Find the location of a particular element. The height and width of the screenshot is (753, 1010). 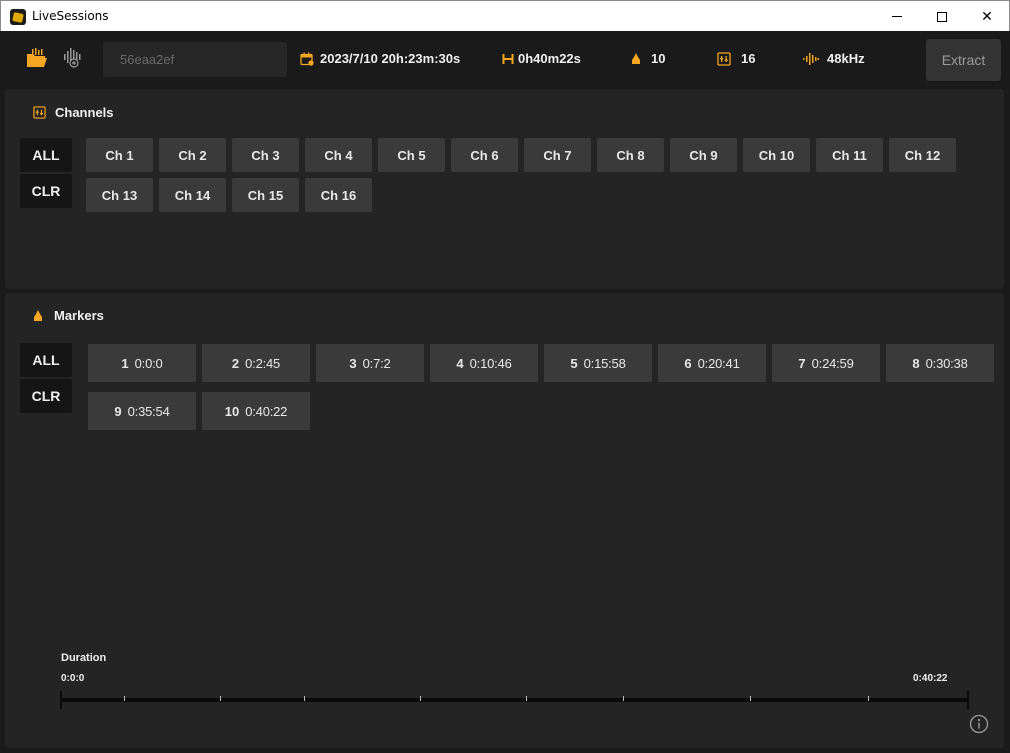

channel-button: Ch 12 is located at coordinates (922, 155).